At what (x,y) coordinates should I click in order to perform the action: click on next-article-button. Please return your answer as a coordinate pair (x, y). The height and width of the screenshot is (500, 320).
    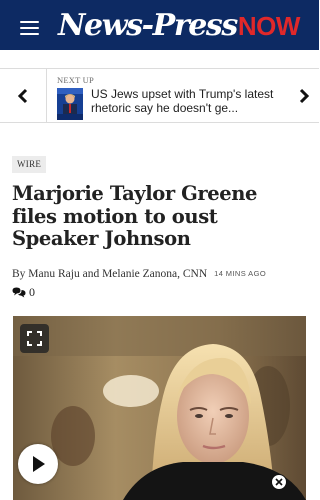
    Looking at the image, I should click on (304, 95).